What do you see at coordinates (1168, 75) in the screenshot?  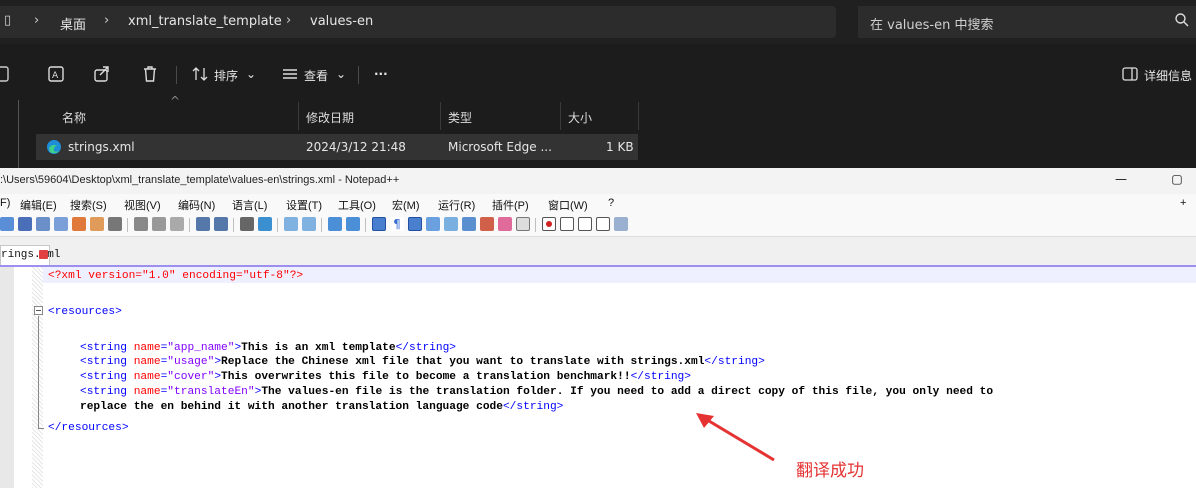 I see `details-button: 详细信息` at bounding box center [1168, 75].